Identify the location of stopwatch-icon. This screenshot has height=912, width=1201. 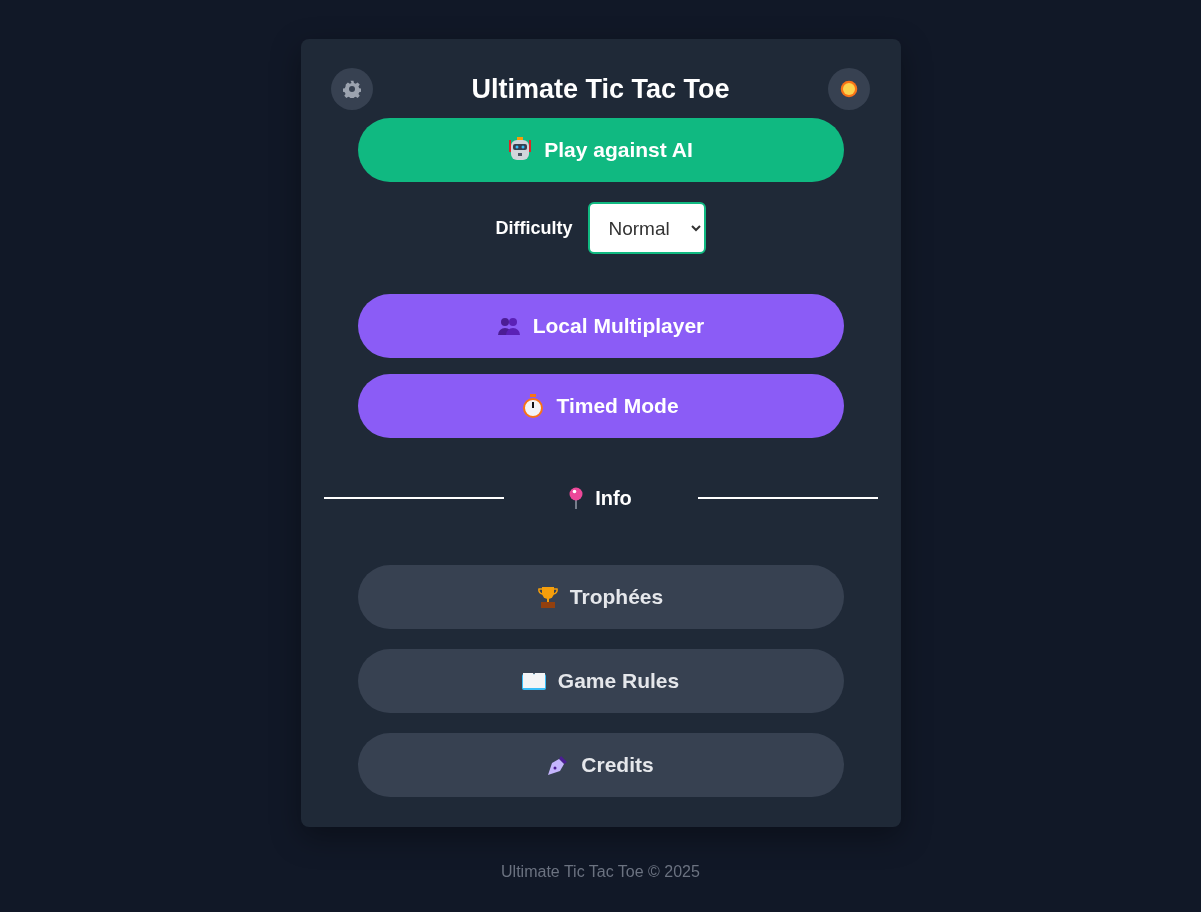
(533, 406).